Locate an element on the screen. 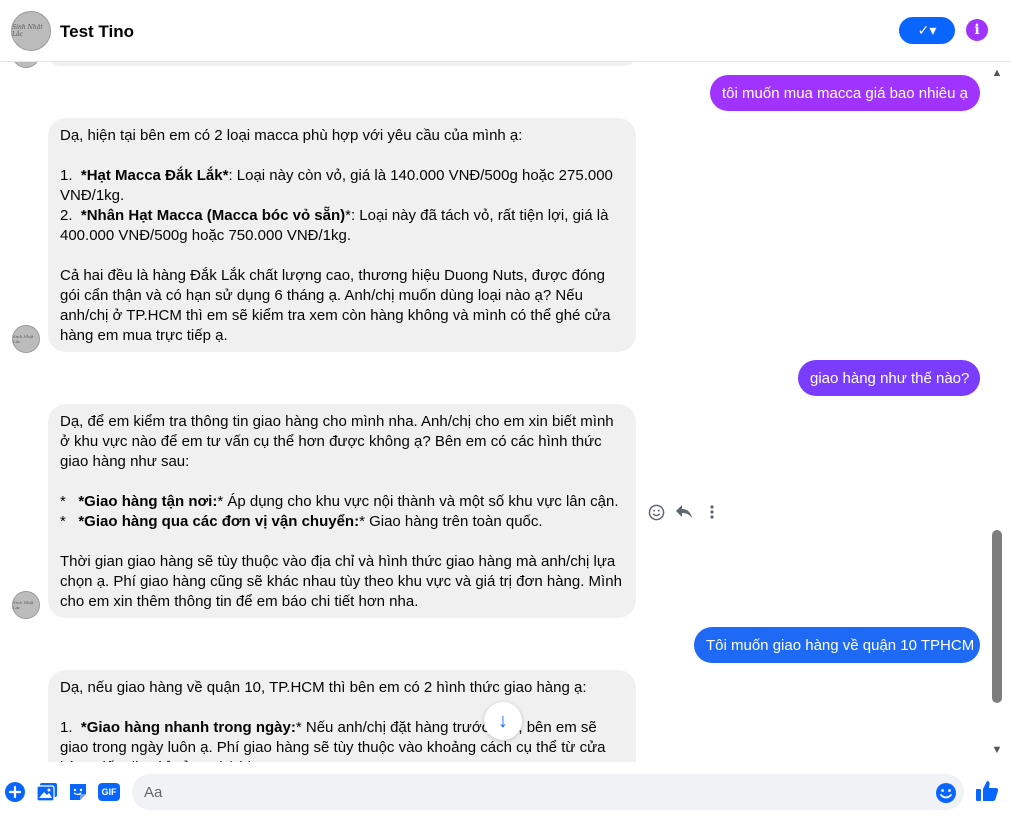  outgoing-message: giao hàng như thế nào? is located at coordinates (889, 378).